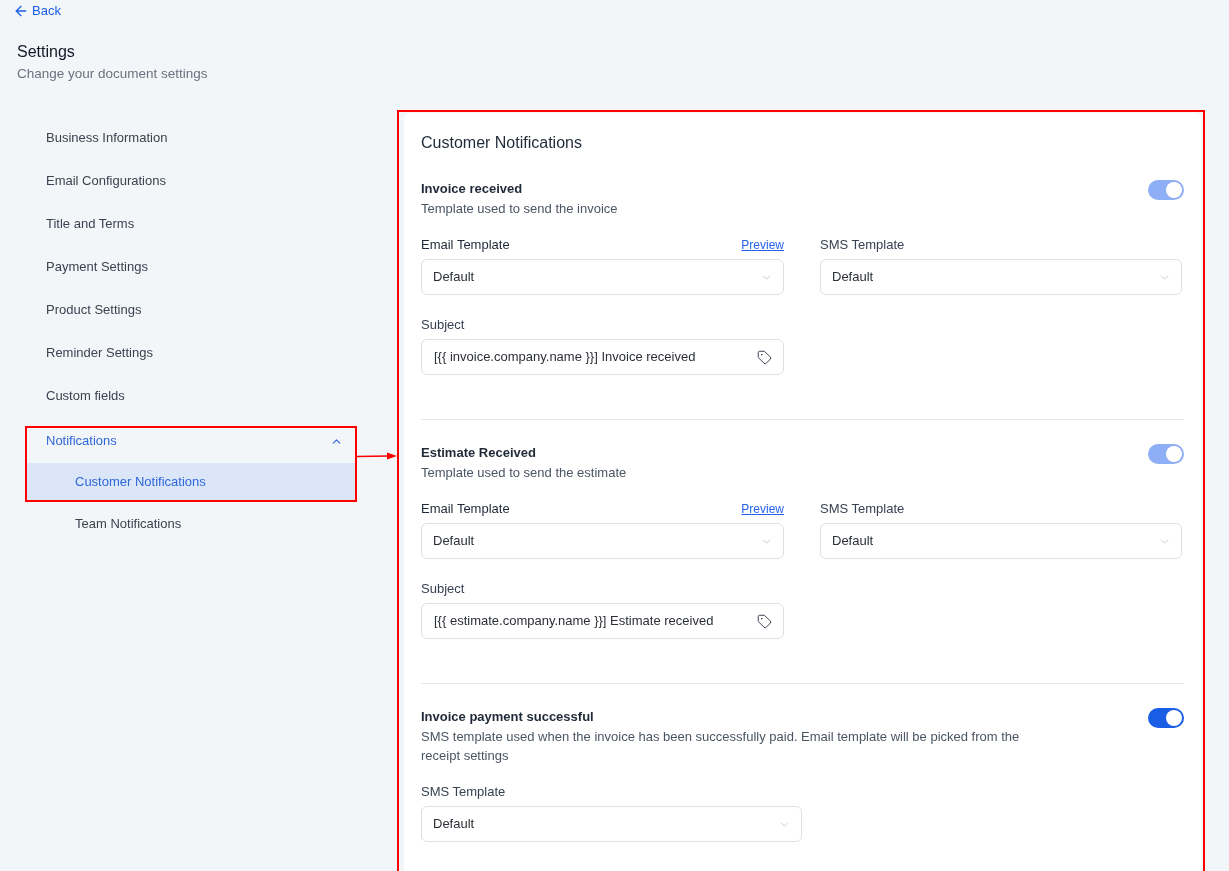  Describe the element at coordinates (113, 74) in the screenshot. I see `page-subtitle: Change your document settings` at that location.